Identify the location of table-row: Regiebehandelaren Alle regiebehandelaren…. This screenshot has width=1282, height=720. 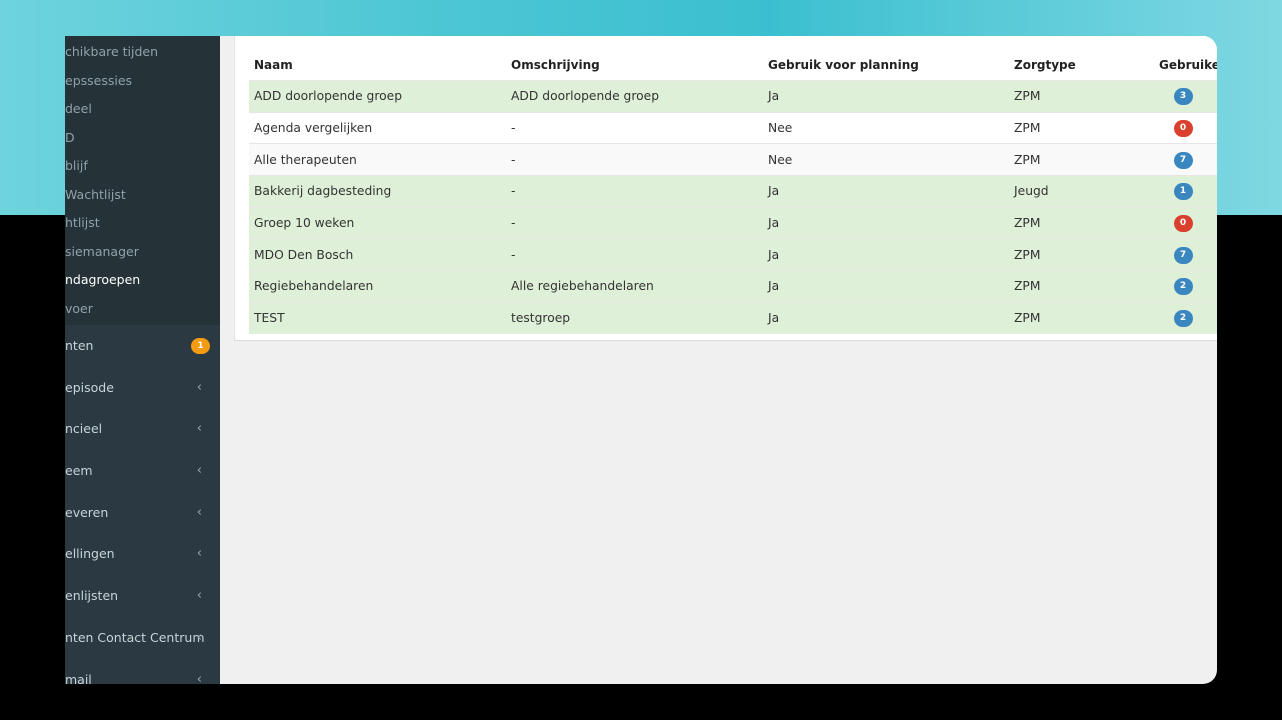
(733, 286).